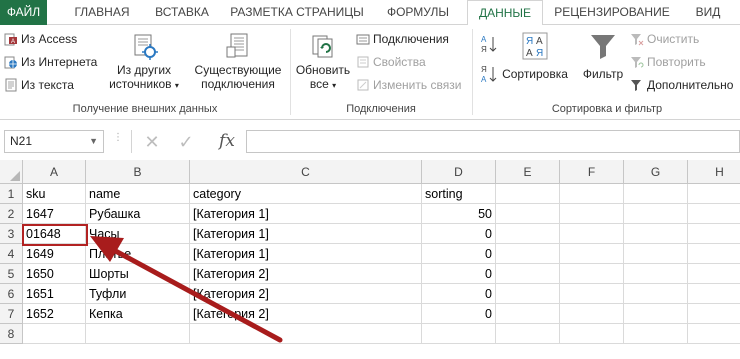 The width and height of the screenshot is (740, 359). Describe the element at coordinates (227, 141) in the screenshot. I see `insert-function-button: fx` at that location.